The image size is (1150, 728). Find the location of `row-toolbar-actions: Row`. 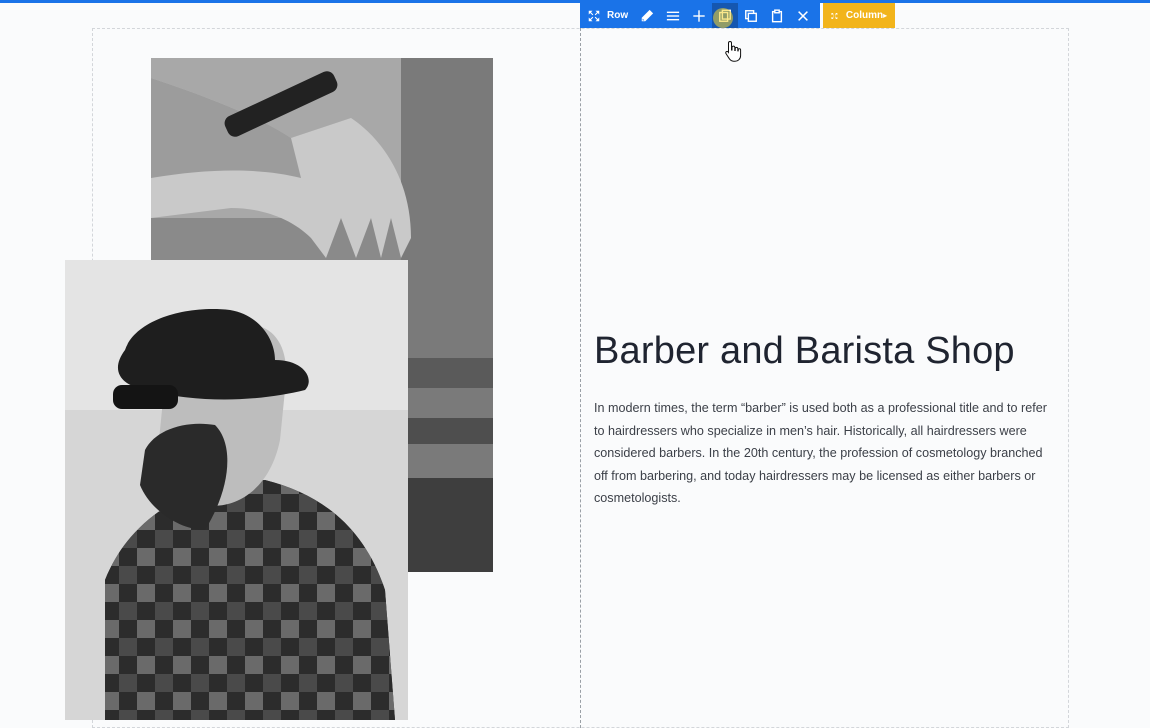

row-toolbar-actions: Row is located at coordinates (700, 15).